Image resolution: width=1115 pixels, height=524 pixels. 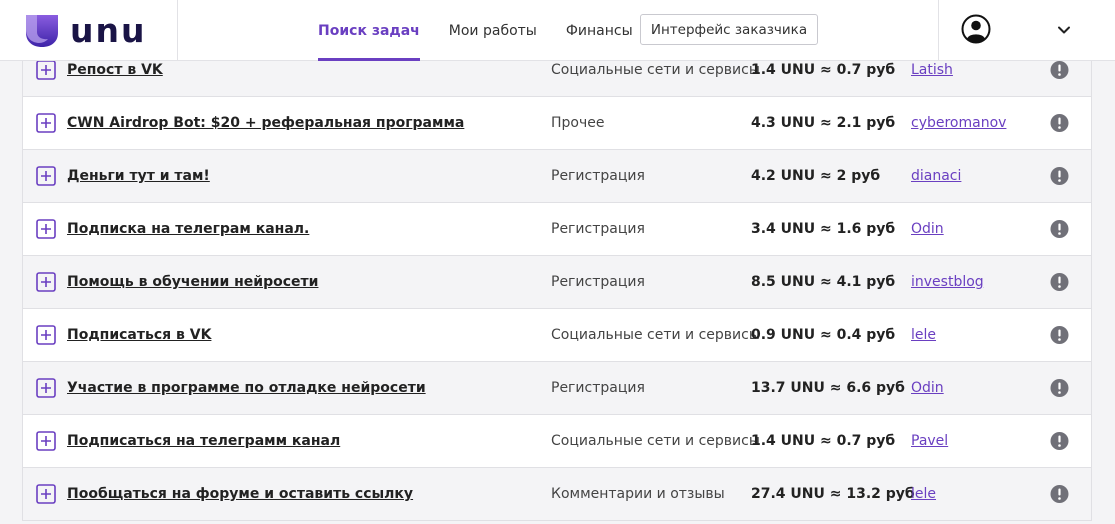 I want to click on task-title: Участие в программе по отладке нейросети, so click(x=246, y=388).